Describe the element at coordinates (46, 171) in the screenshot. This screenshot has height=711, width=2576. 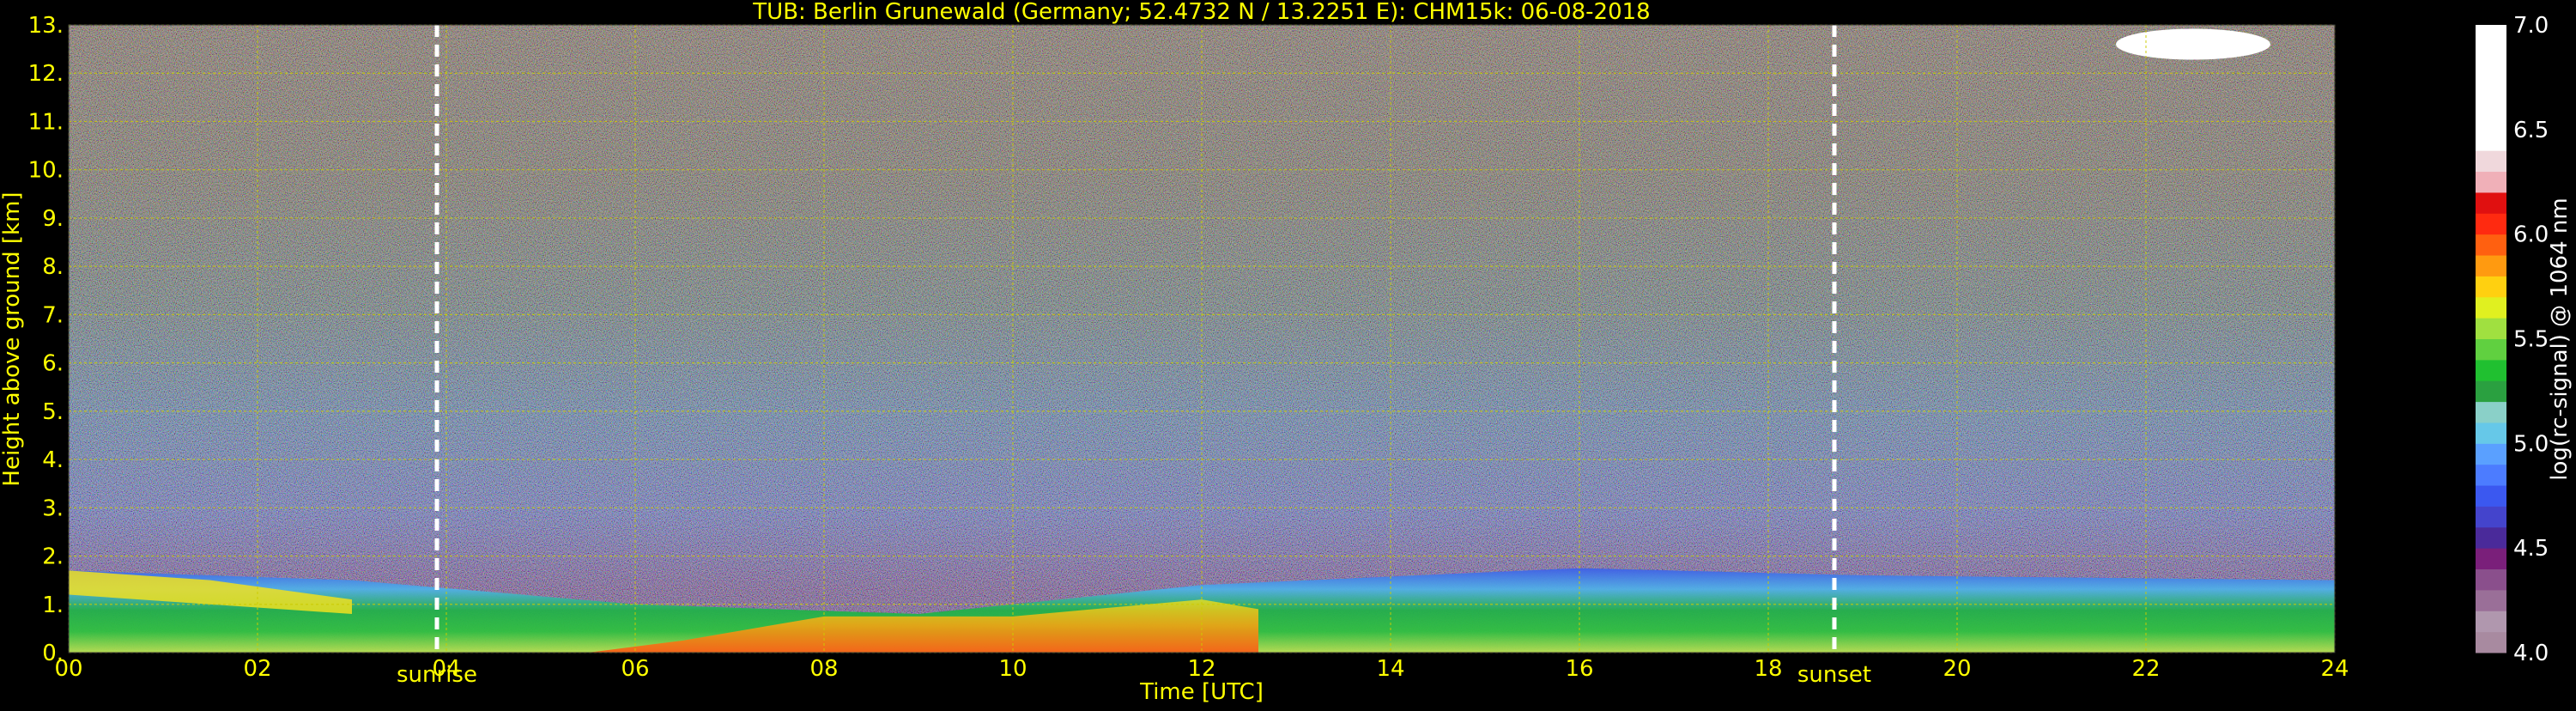
I see `y-tick-label: 10.` at that location.